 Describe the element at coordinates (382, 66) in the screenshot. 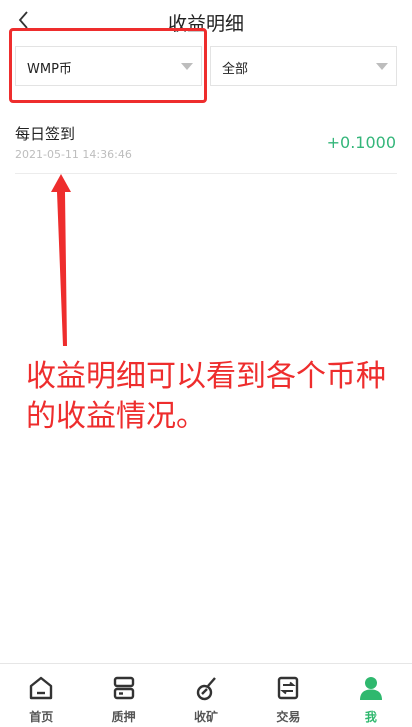

I see `caret-down-icon` at that location.